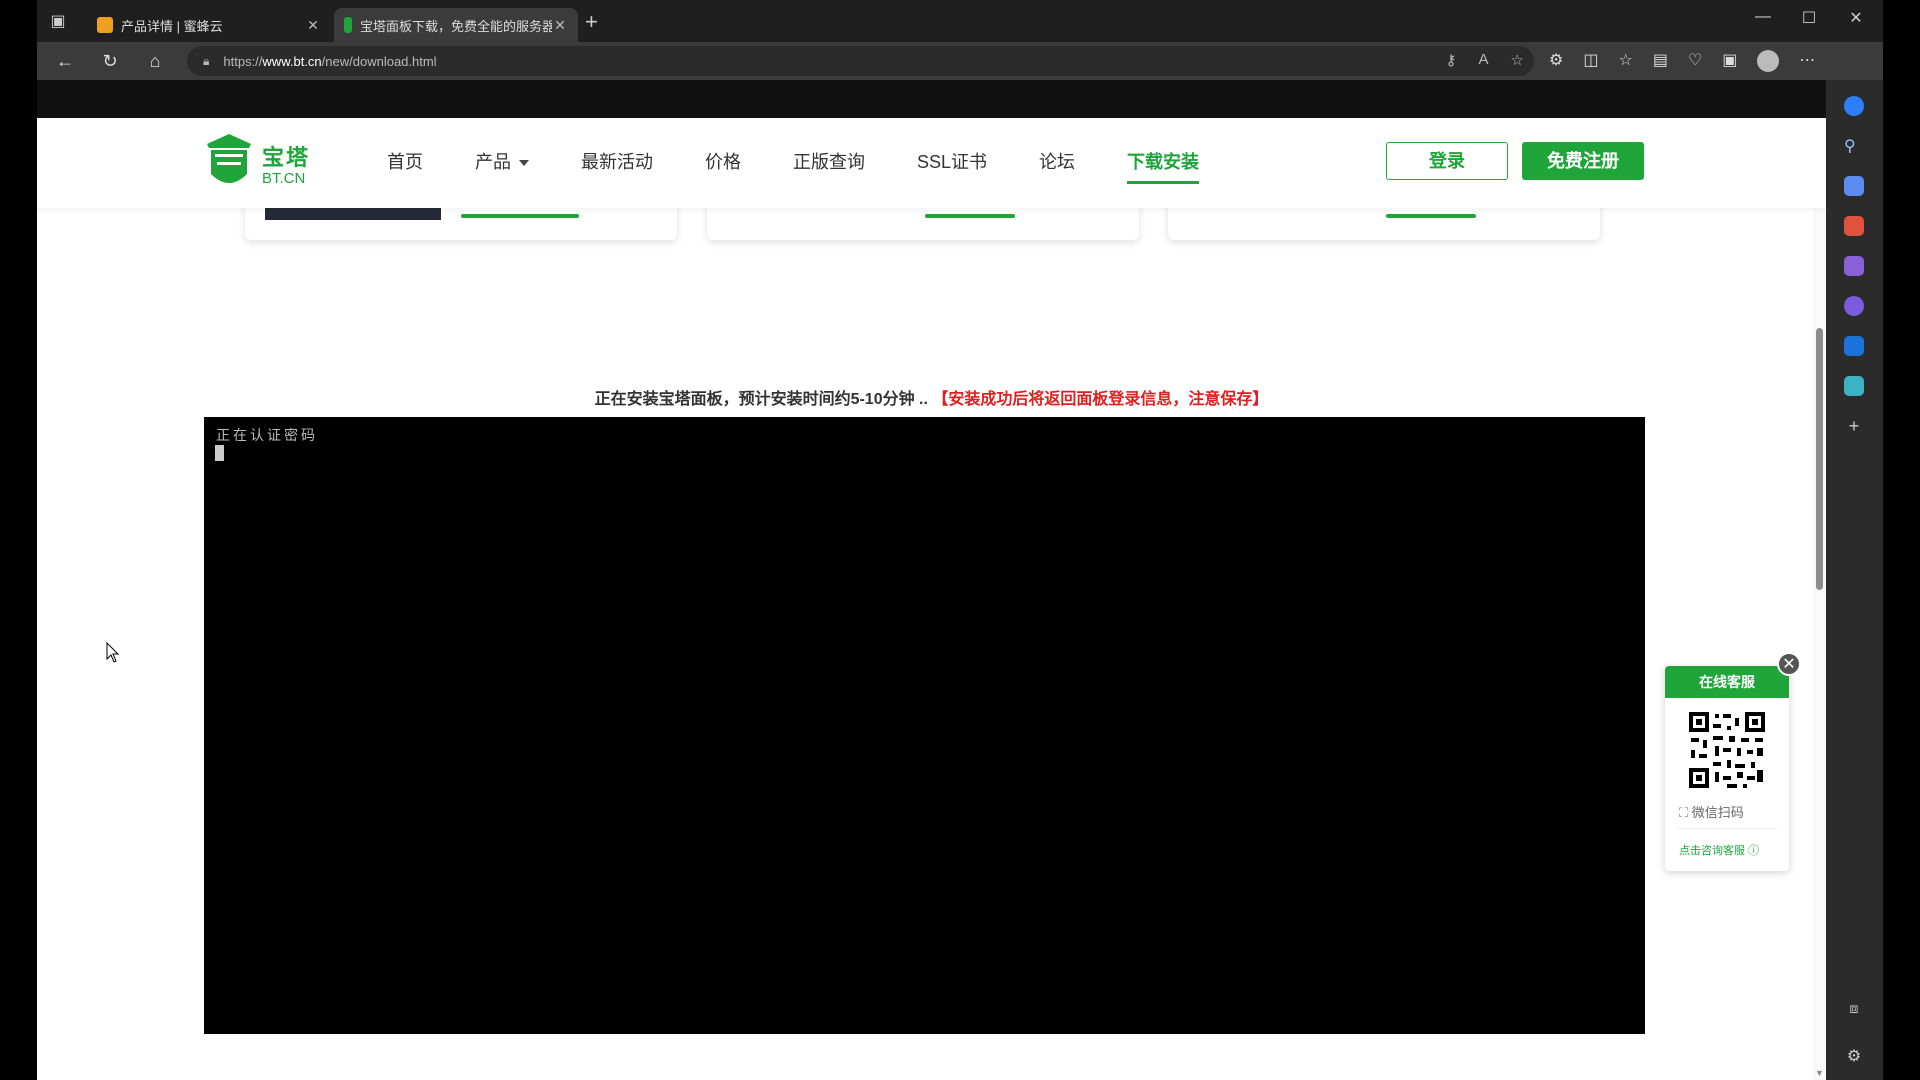 The height and width of the screenshot is (1080, 1920). I want to click on copilot-icon, so click(1854, 106).